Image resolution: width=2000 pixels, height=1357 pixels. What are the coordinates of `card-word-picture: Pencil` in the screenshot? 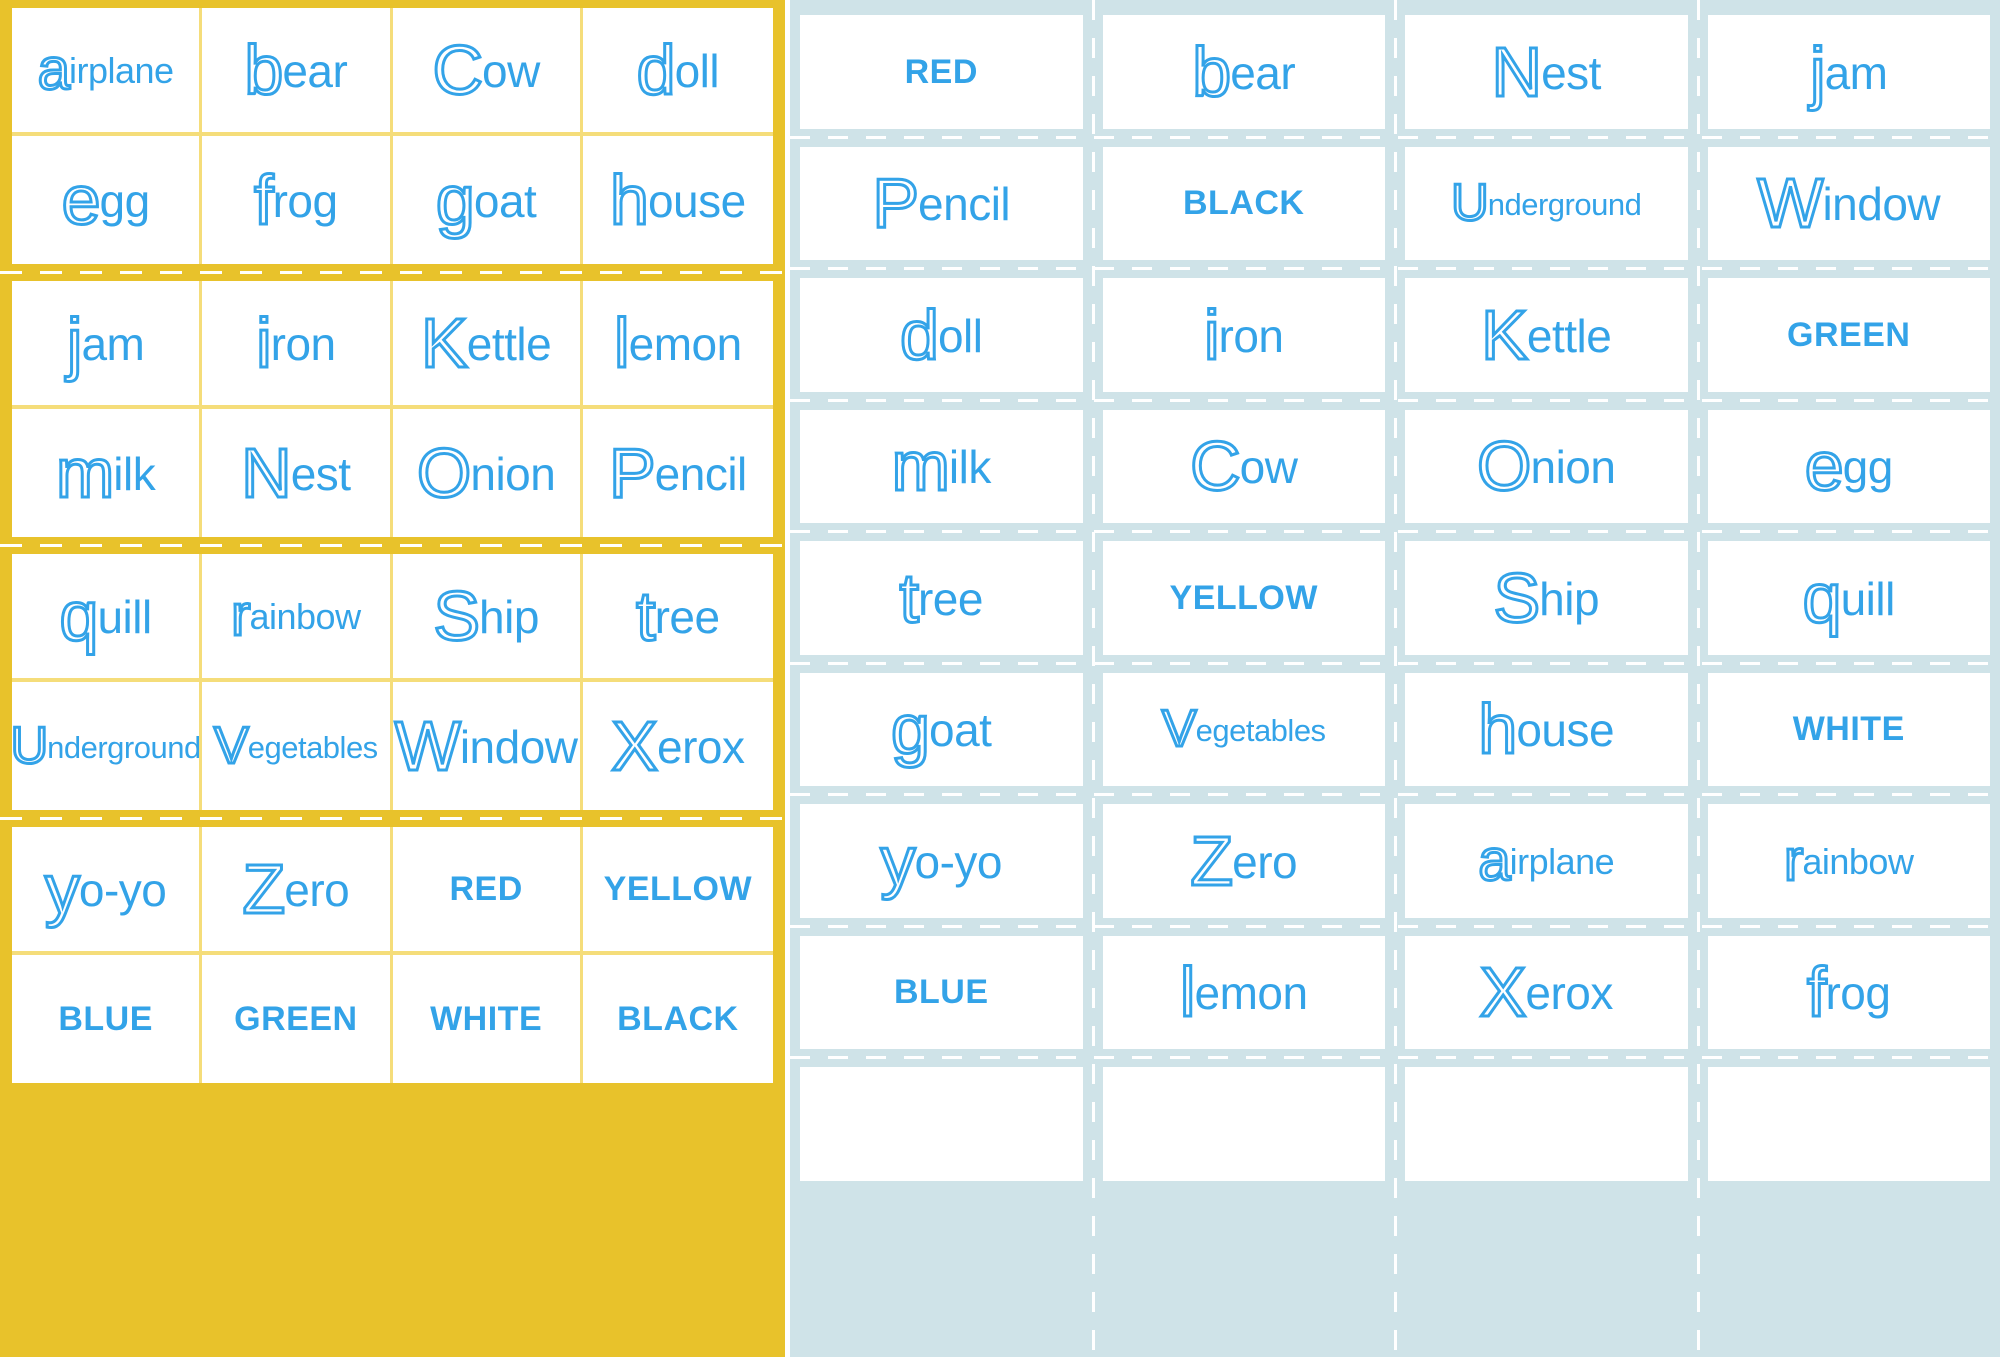 It's located at (677, 473).